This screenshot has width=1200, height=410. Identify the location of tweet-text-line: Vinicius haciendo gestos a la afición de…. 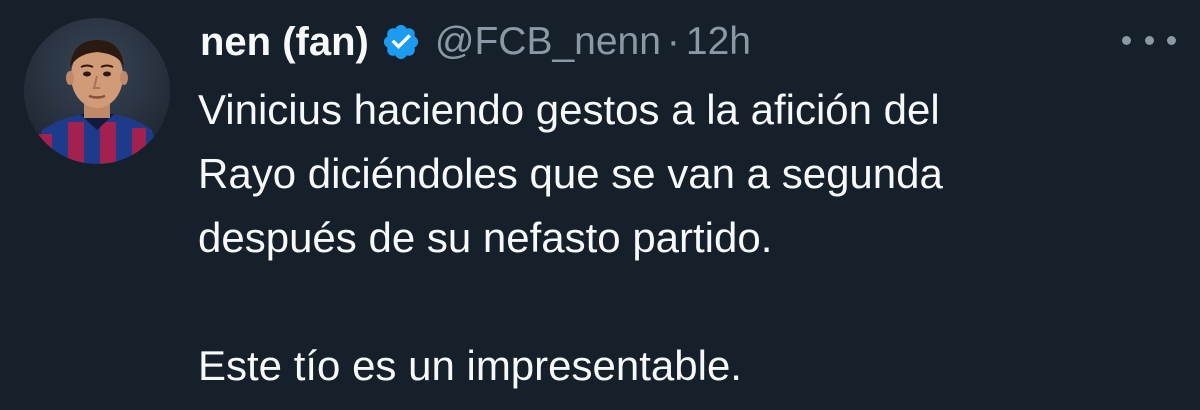
(569, 109).